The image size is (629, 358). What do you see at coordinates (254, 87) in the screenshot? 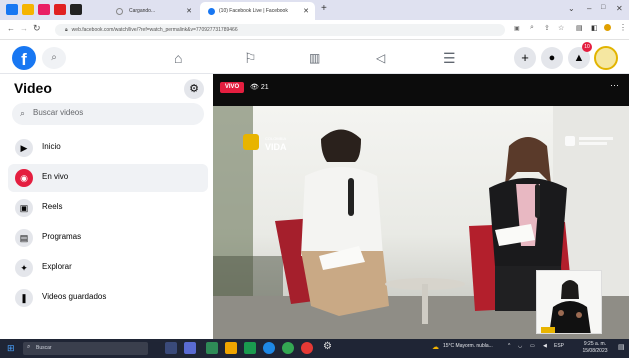
I see `eye-icon: 👁︎` at bounding box center [254, 87].